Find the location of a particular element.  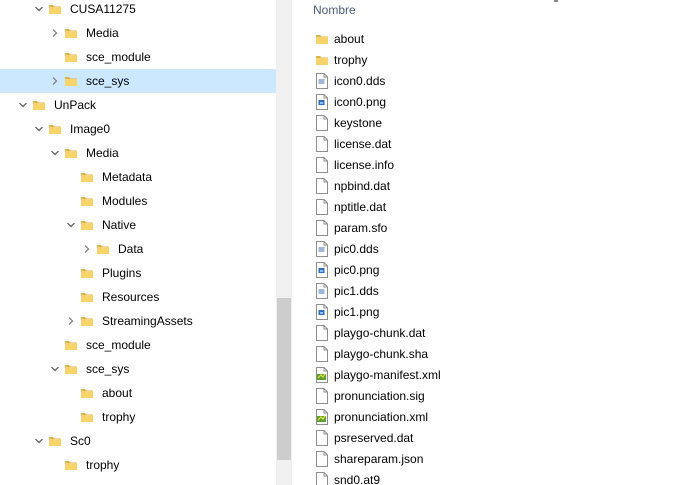

file-list-item: about is located at coordinates (493, 38).